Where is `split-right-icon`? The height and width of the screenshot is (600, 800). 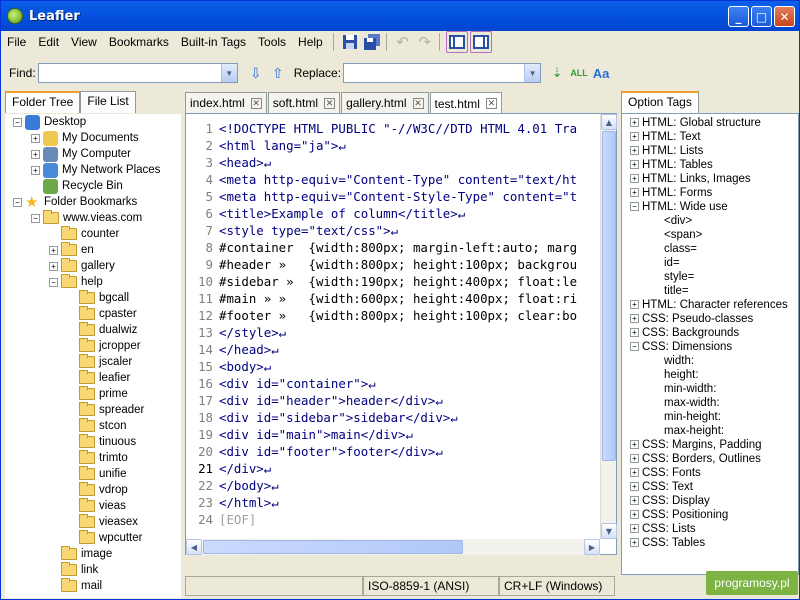
split-right-icon is located at coordinates (480, 42).